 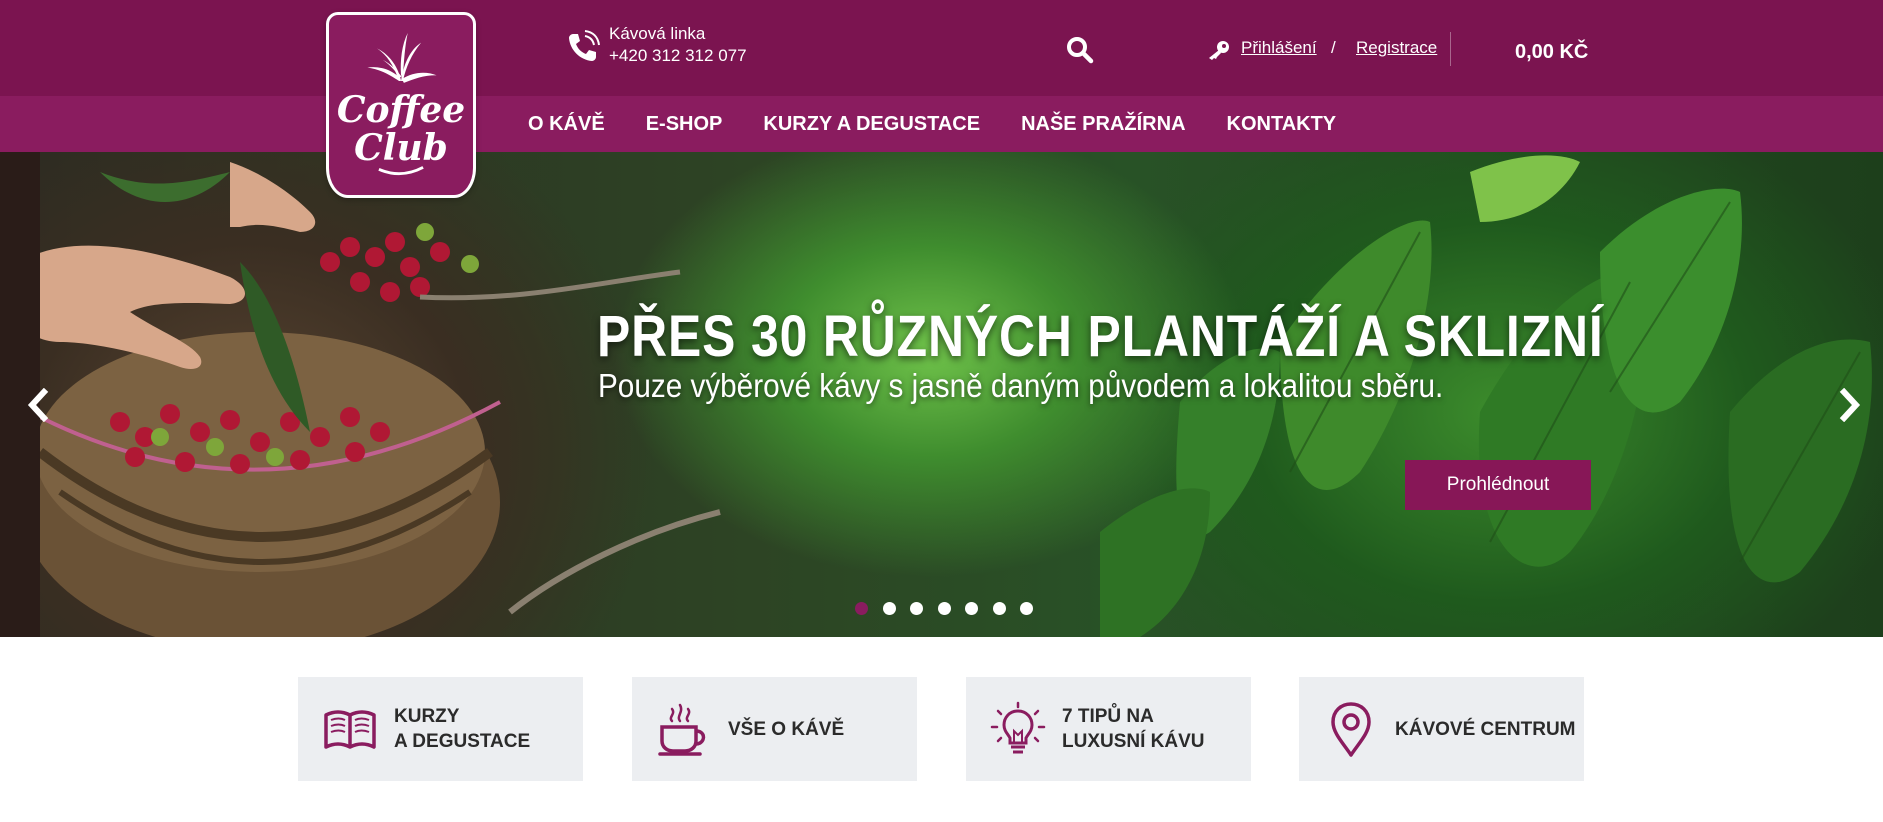 I want to click on nav-item-kontakty: KONTAKTY, so click(x=1282, y=124).